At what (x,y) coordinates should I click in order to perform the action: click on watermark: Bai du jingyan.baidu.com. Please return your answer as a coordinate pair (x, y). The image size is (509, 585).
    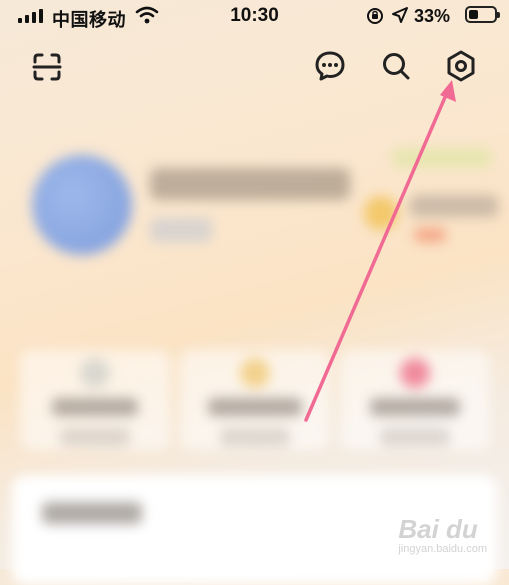
    Looking at the image, I should click on (442, 534).